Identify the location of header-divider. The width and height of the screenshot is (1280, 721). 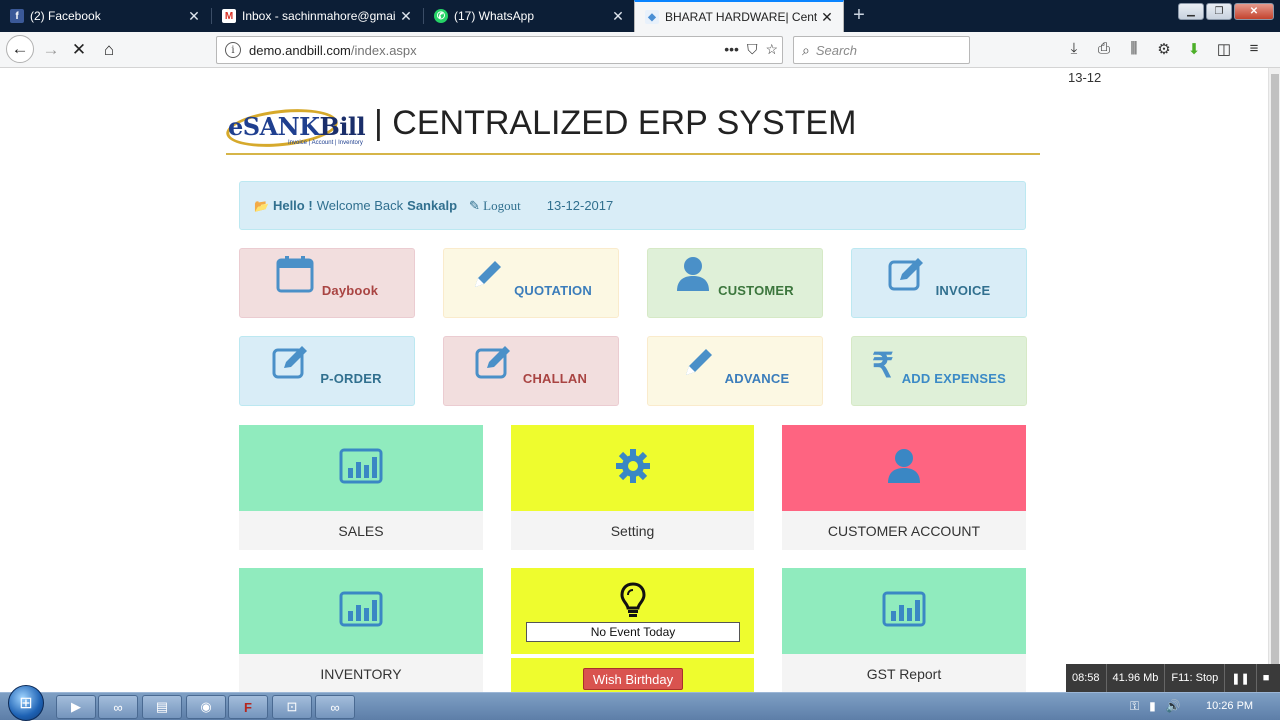
(633, 154).